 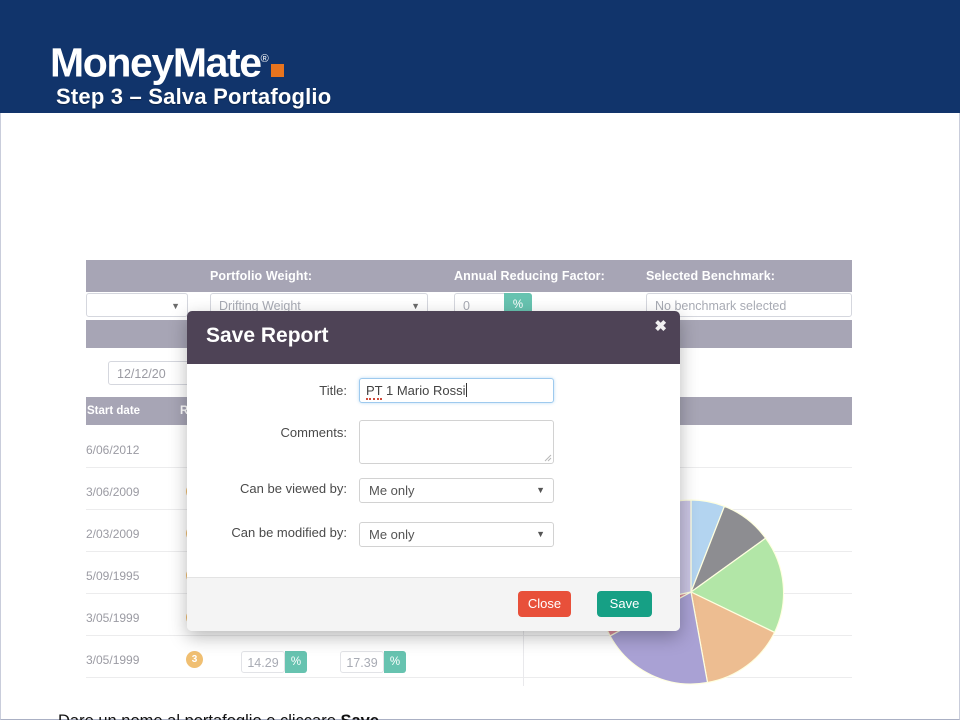 What do you see at coordinates (711, 276) in the screenshot?
I see `selected-benchmark-label: Selected Benchmark:` at bounding box center [711, 276].